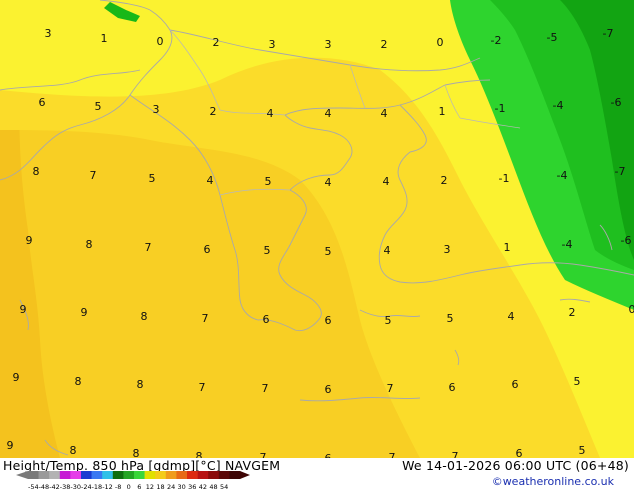  Describe the element at coordinates (160, 486) in the screenshot. I see `colorbar-tick-label: 18` at that location.